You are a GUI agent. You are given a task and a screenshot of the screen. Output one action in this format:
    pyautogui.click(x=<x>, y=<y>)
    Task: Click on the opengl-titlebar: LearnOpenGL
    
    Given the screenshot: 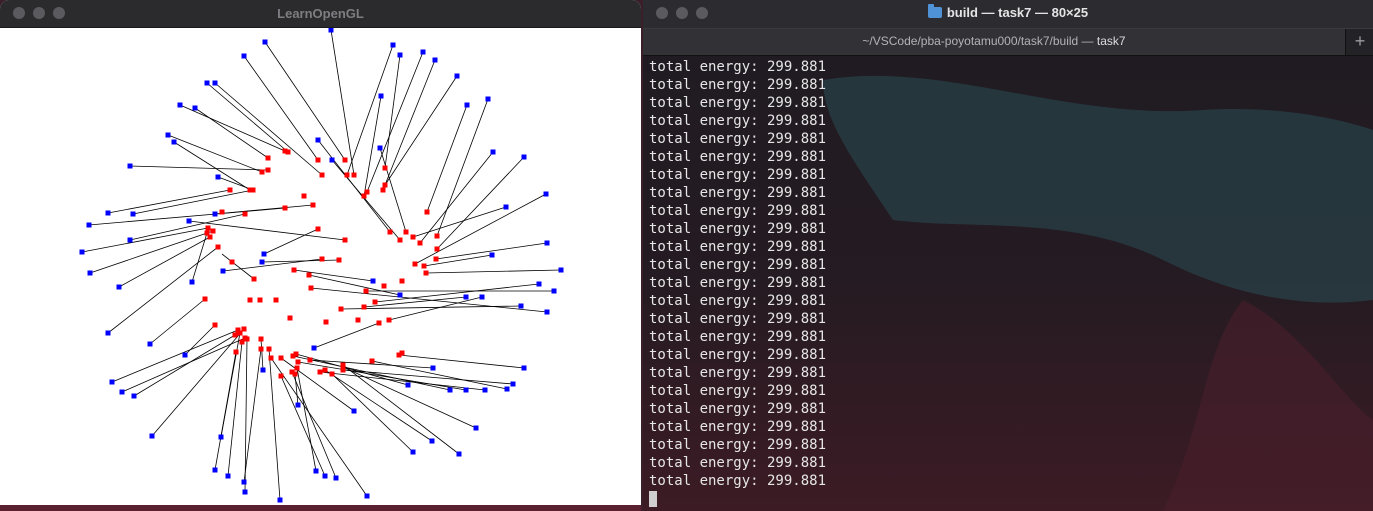 What is the action you would take?
    pyautogui.click(x=320, y=14)
    